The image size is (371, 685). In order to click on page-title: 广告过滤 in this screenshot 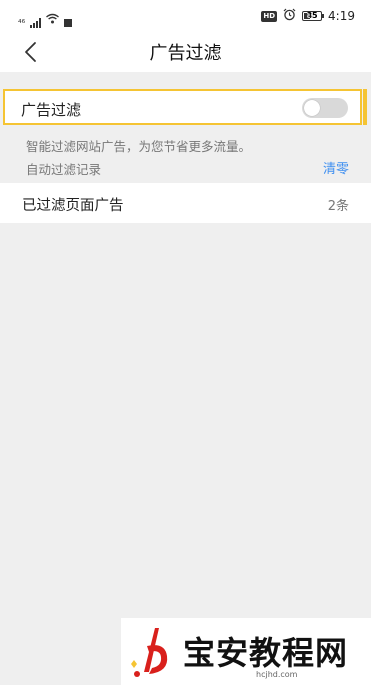, I will do `click(185, 53)`.